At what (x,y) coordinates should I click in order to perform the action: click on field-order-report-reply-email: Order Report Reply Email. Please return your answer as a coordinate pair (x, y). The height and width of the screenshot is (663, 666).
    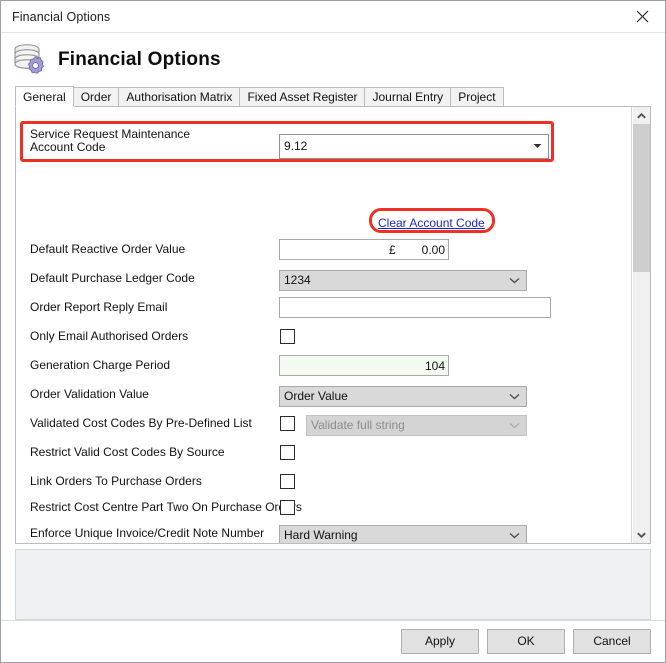
    Looking at the image, I should click on (323, 307).